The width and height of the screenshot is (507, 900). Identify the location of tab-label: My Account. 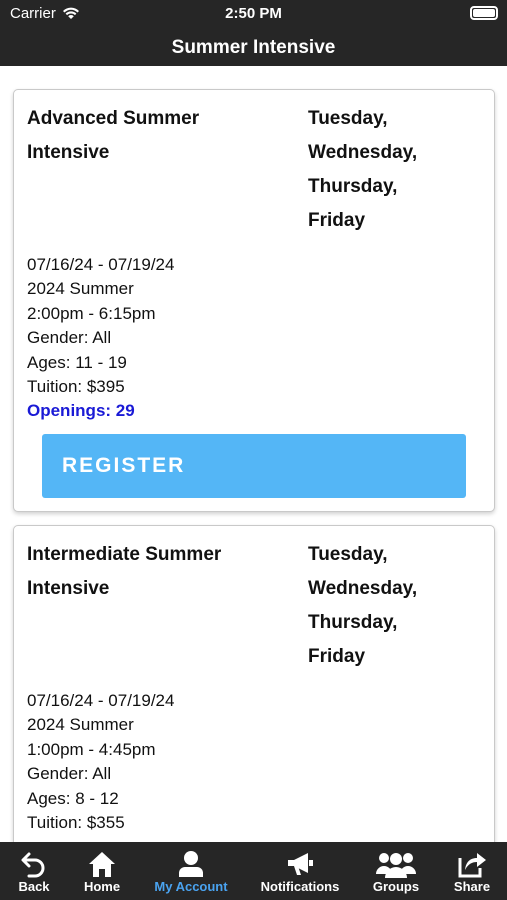
(191, 886).